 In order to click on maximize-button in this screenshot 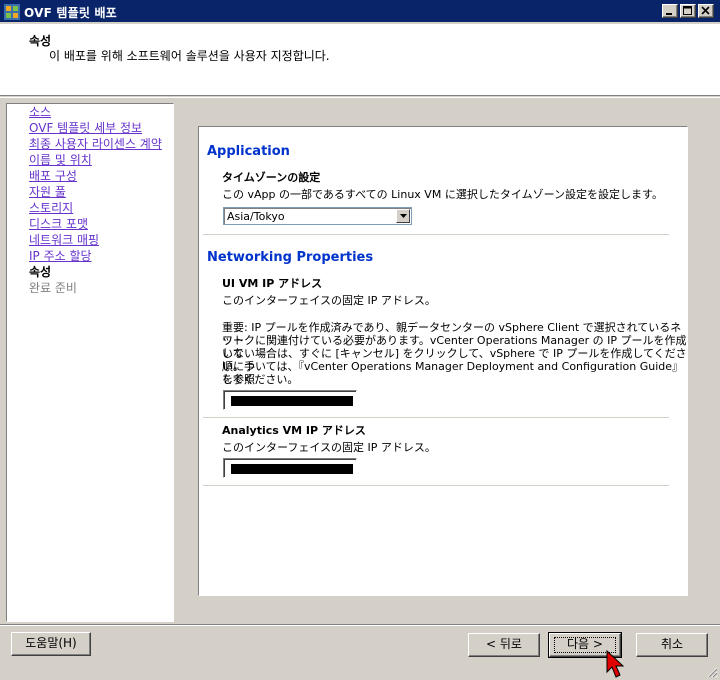, I will do `click(688, 11)`.